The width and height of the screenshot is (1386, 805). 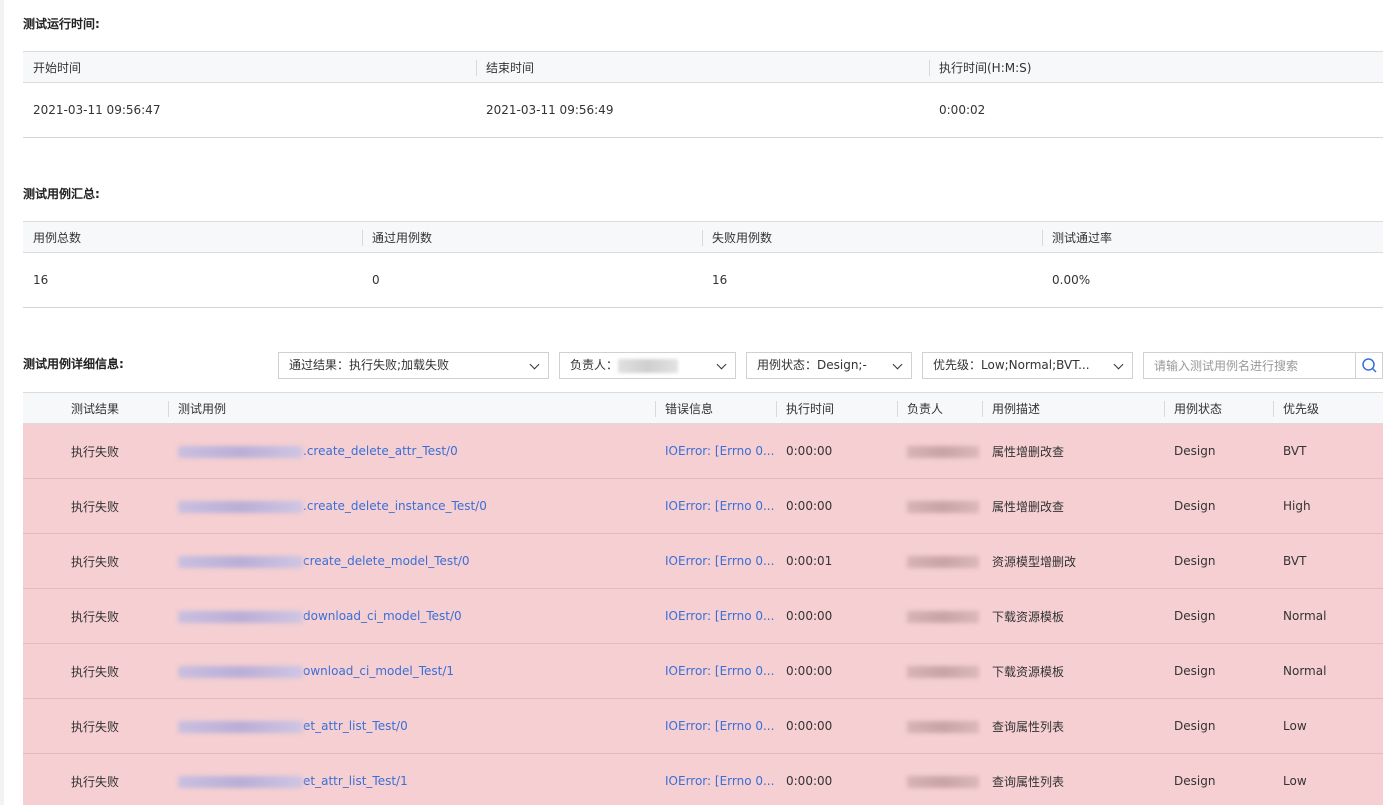 What do you see at coordinates (192, 280) in the screenshot?
I see `total-cases-value: 16` at bounding box center [192, 280].